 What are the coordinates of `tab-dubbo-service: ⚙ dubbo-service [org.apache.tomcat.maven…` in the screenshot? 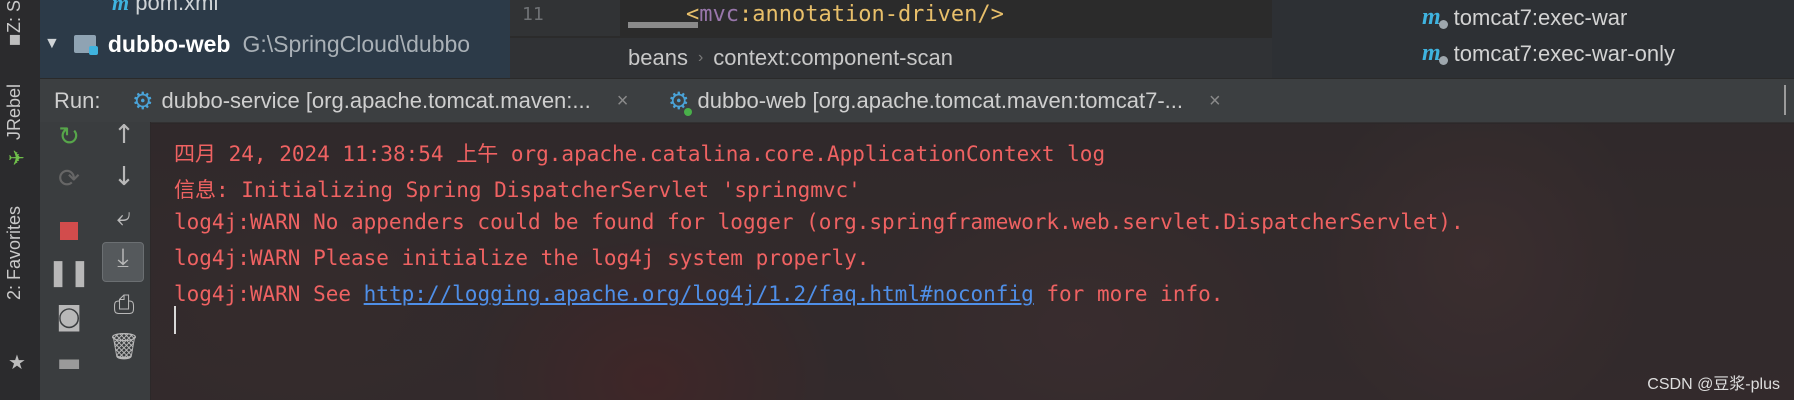 It's located at (380, 101).